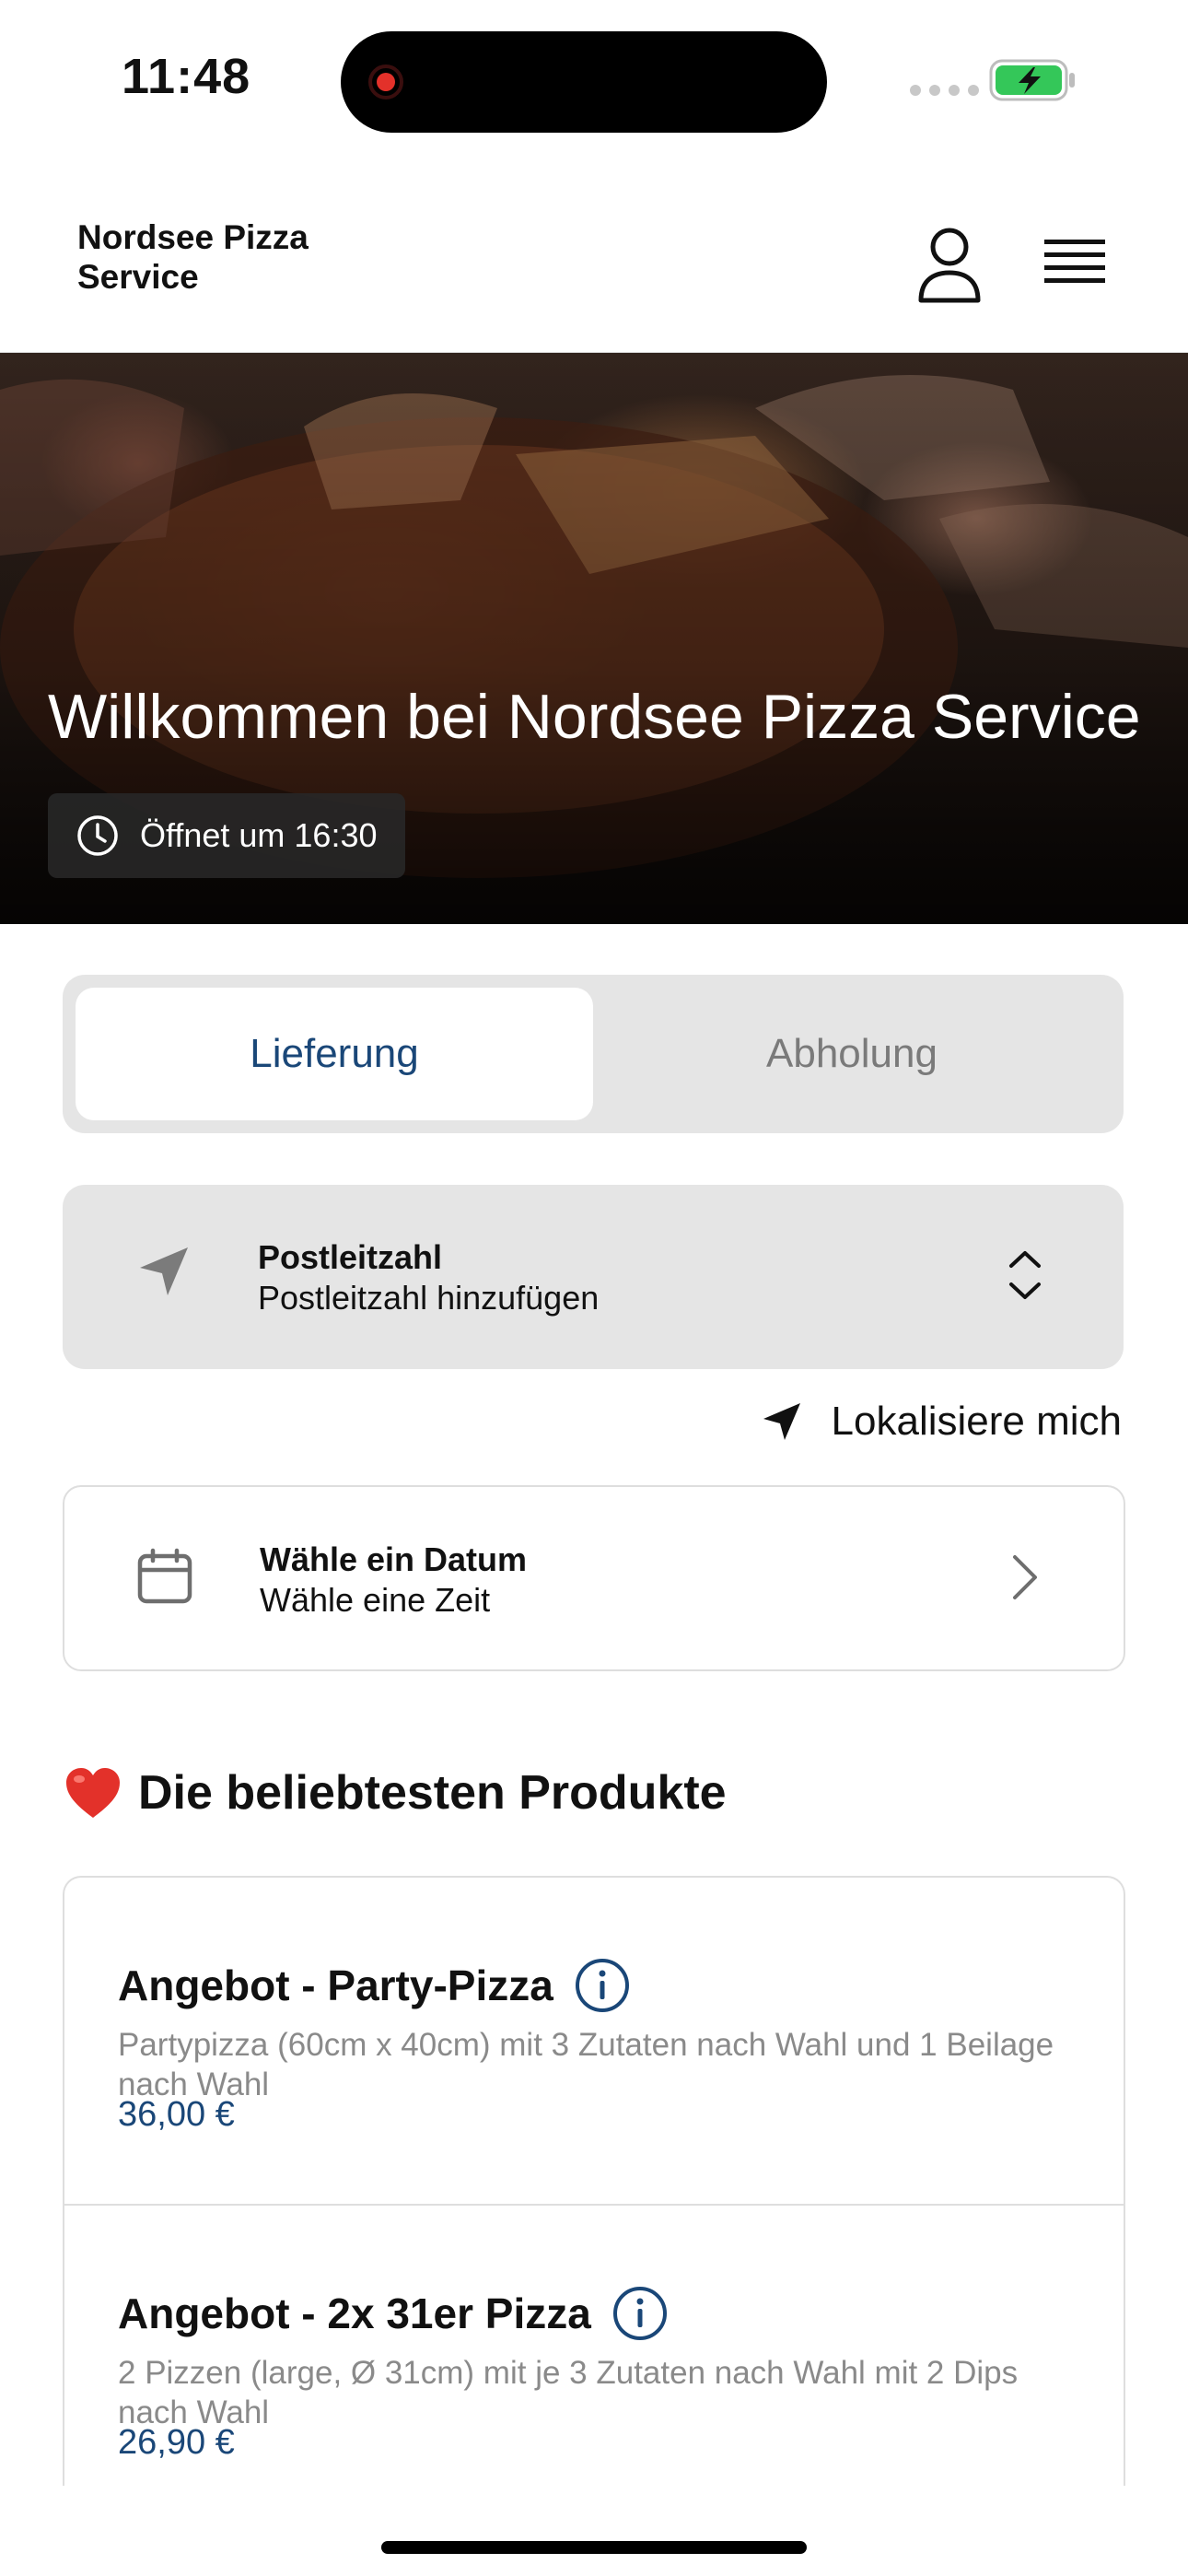  What do you see at coordinates (186, 76) in the screenshot?
I see `status-time: 11:48` at bounding box center [186, 76].